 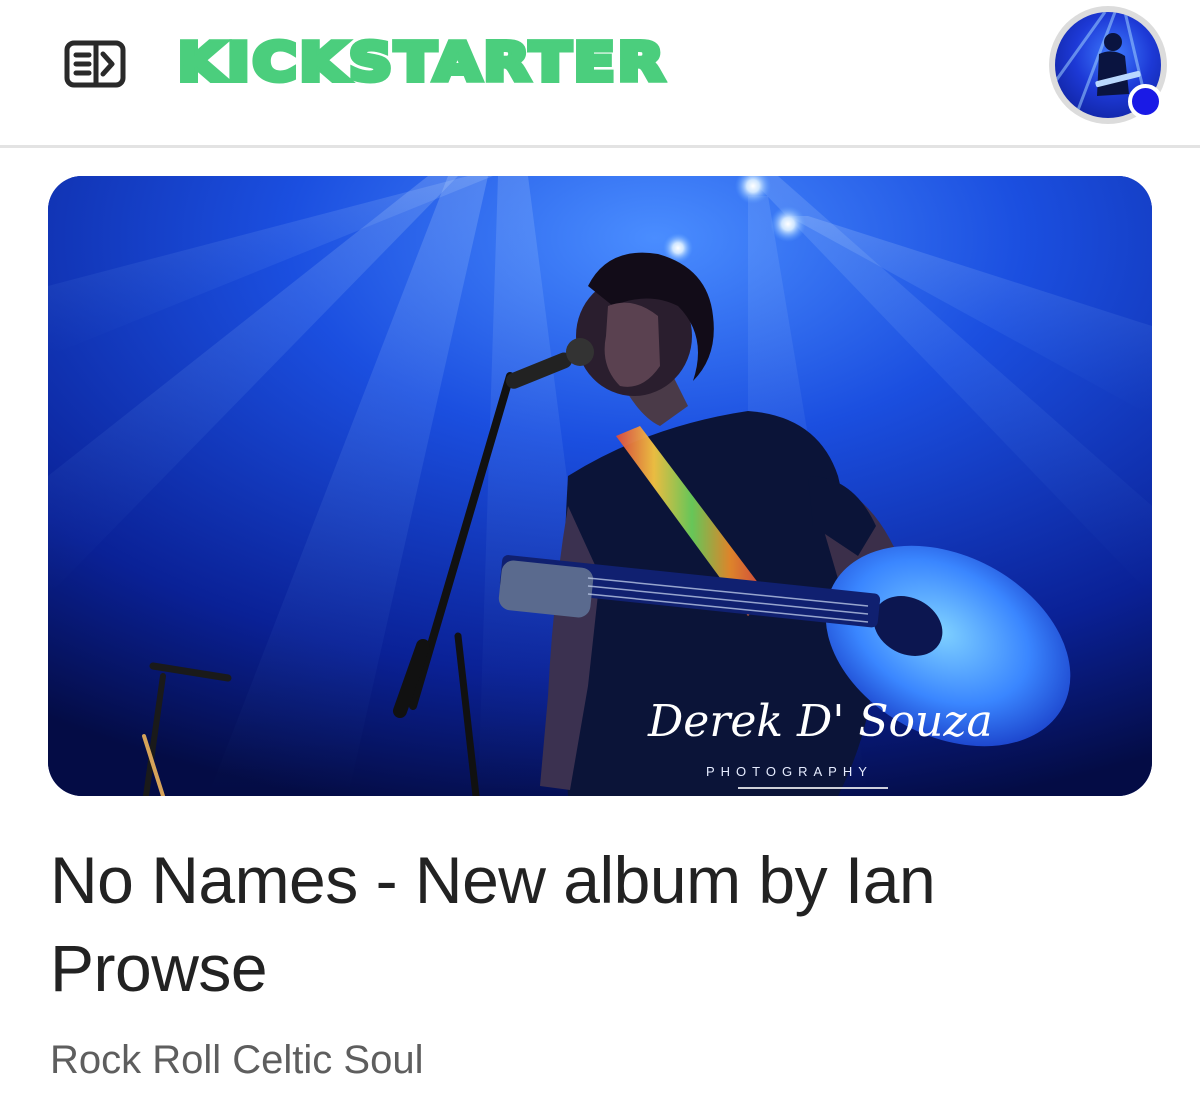 What do you see at coordinates (820, 721) in the screenshot?
I see `svg-text: Derek D' Souza` at bounding box center [820, 721].